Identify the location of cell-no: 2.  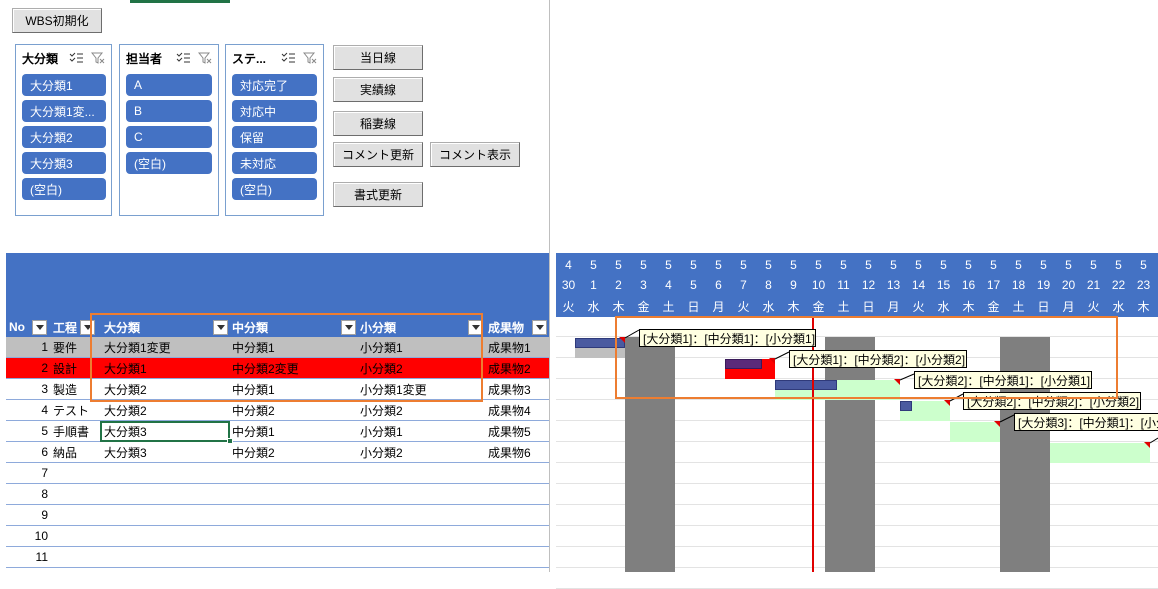
(27, 368).